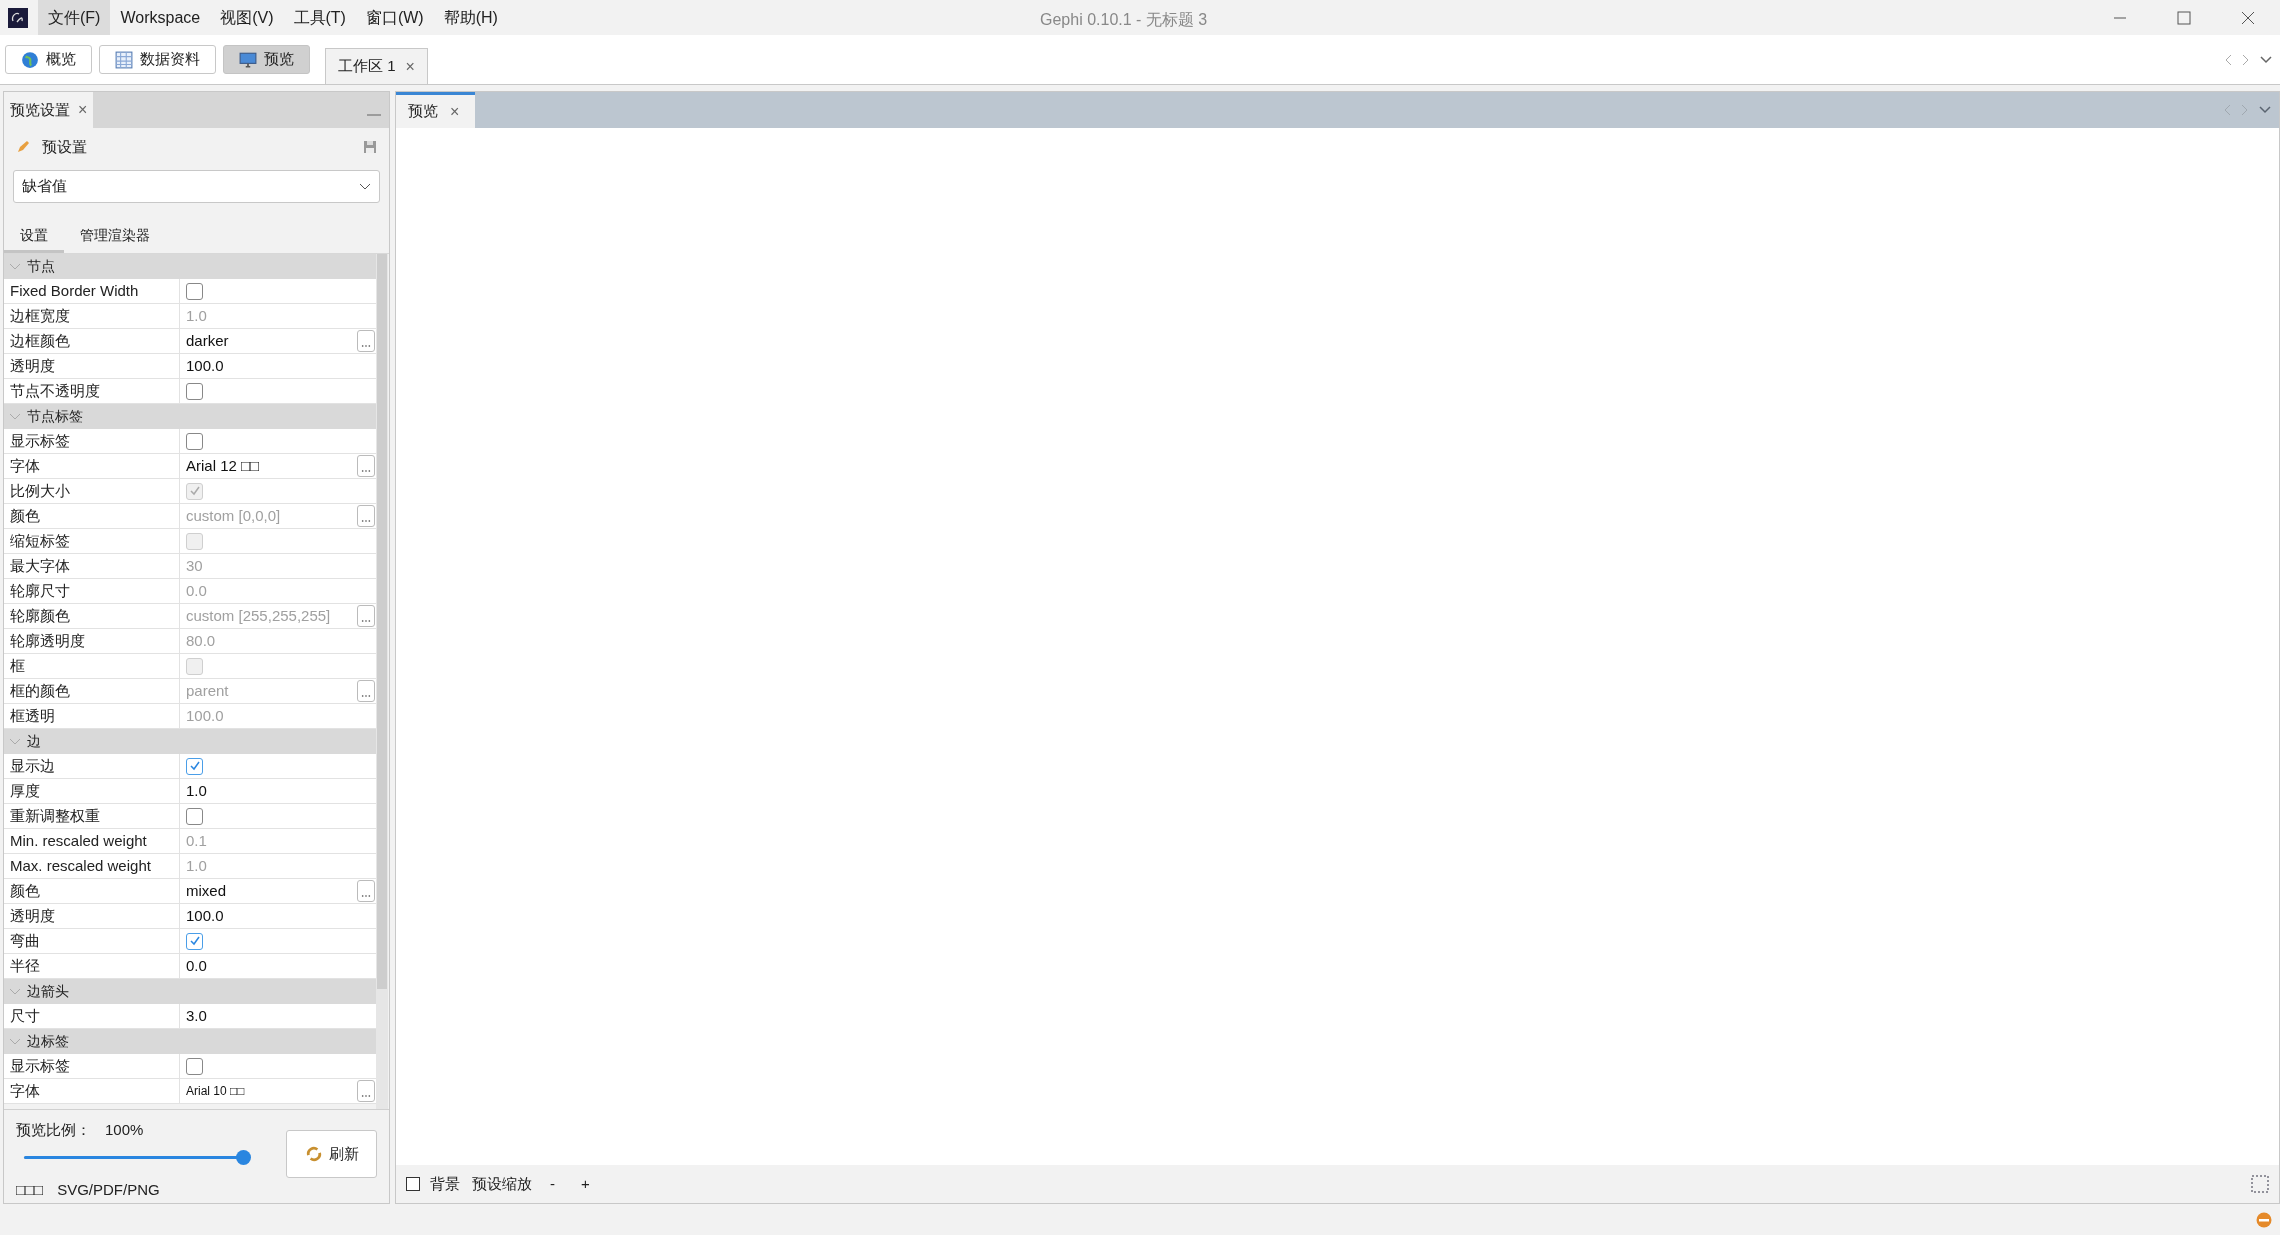  I want to click on ratio-label: 预览比例：, so click(53, 1129).